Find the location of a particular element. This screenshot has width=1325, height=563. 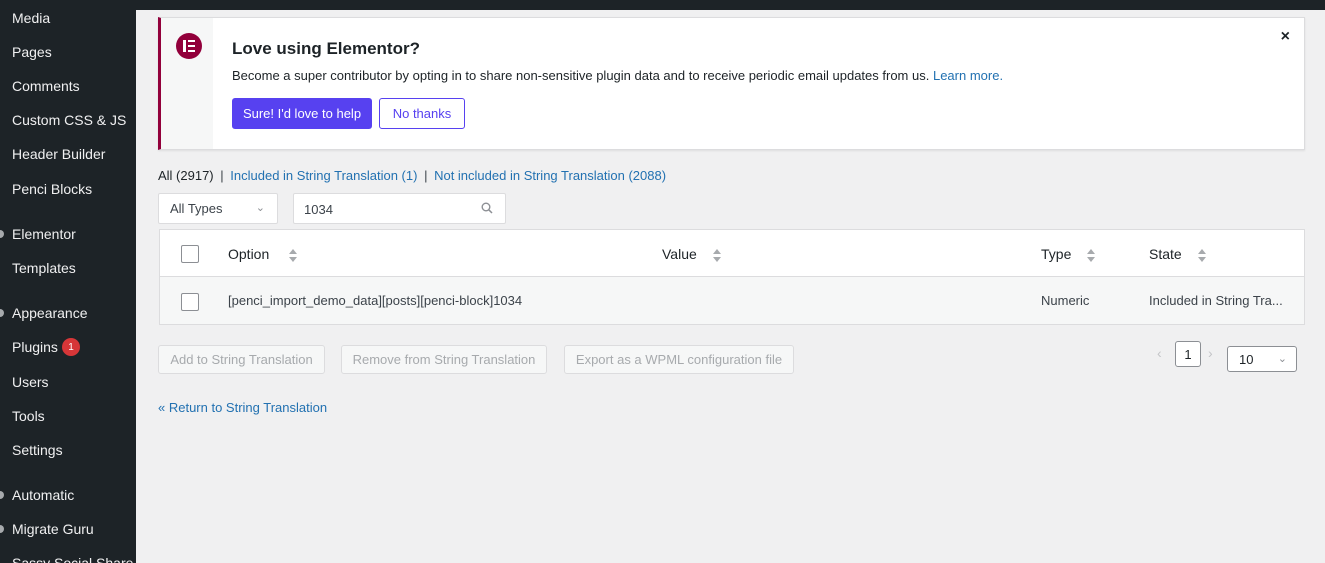

sidebar-item-pages: Pages is located at coordinates (68, 52).